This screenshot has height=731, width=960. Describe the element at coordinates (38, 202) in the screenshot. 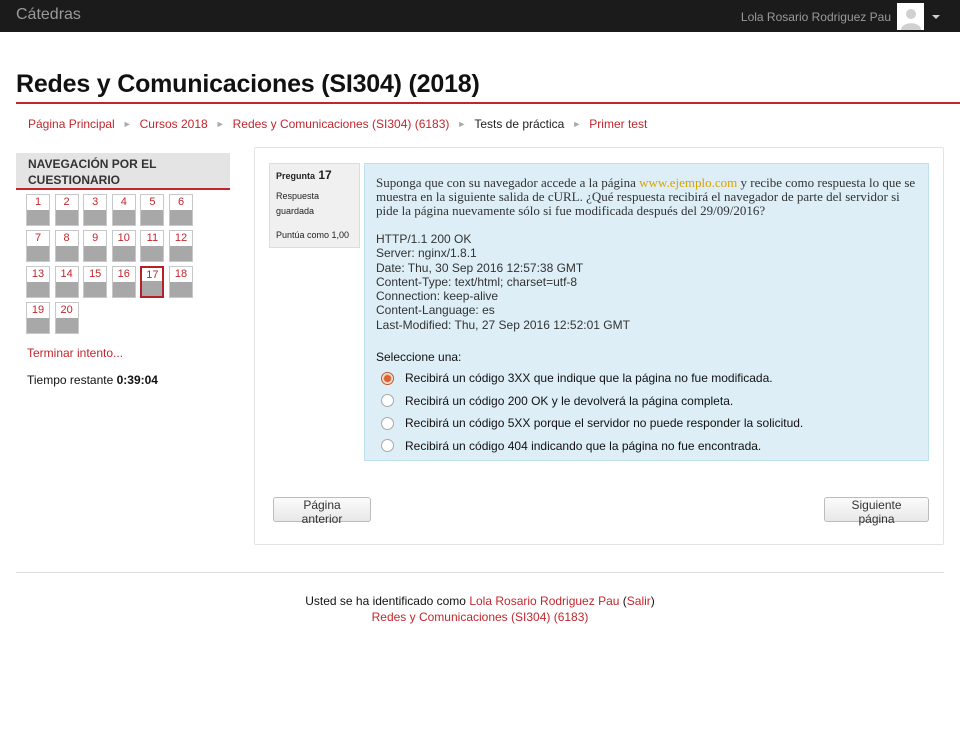

I see `question-nav-number: 1` at that location.